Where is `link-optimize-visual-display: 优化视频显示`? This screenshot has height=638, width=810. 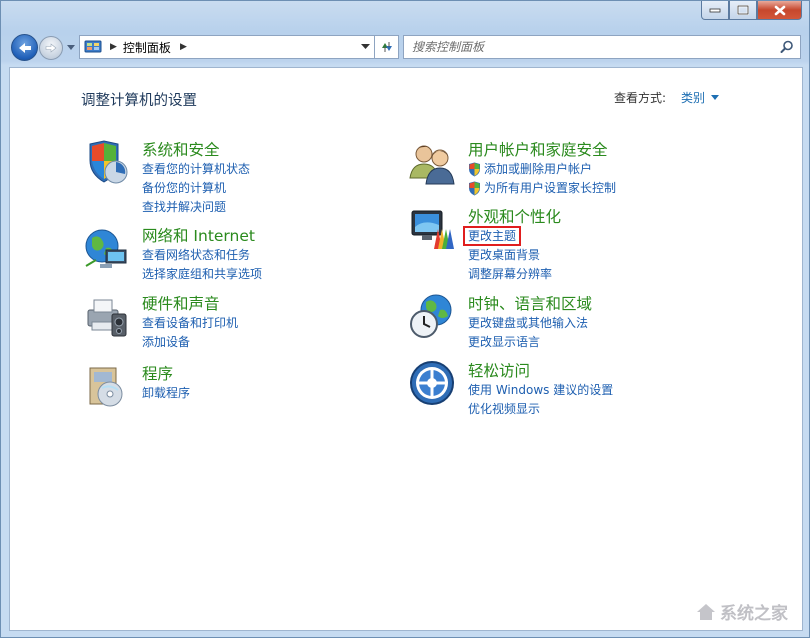 link-optimize-visual-display: 优化视频显示 is located at coordinates (540, 409).